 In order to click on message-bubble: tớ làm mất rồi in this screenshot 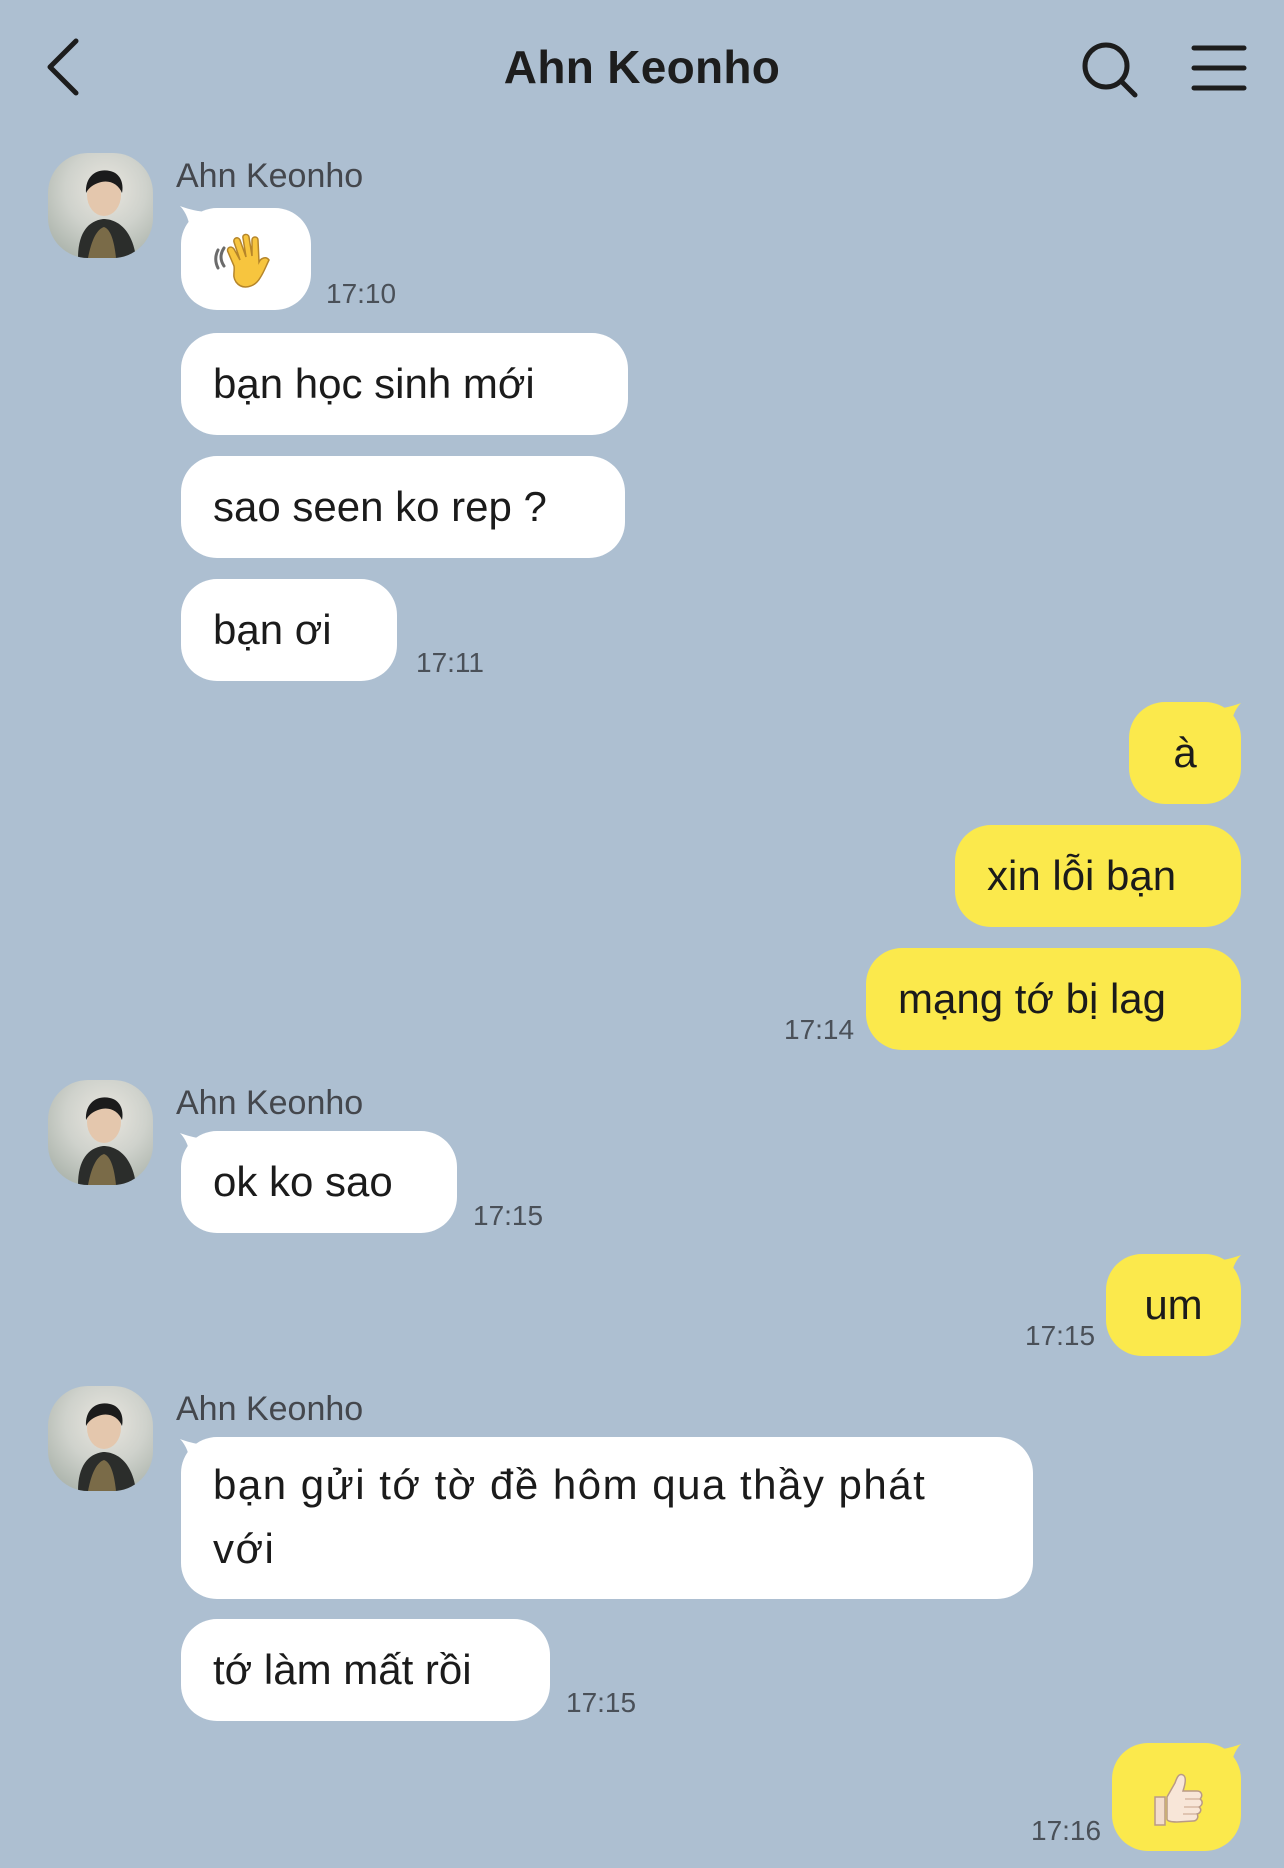, I will do `click(365, 1670)`.